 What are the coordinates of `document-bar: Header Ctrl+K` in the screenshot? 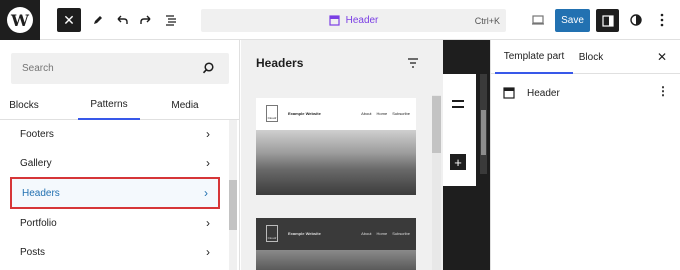 It's located at (353, 20).